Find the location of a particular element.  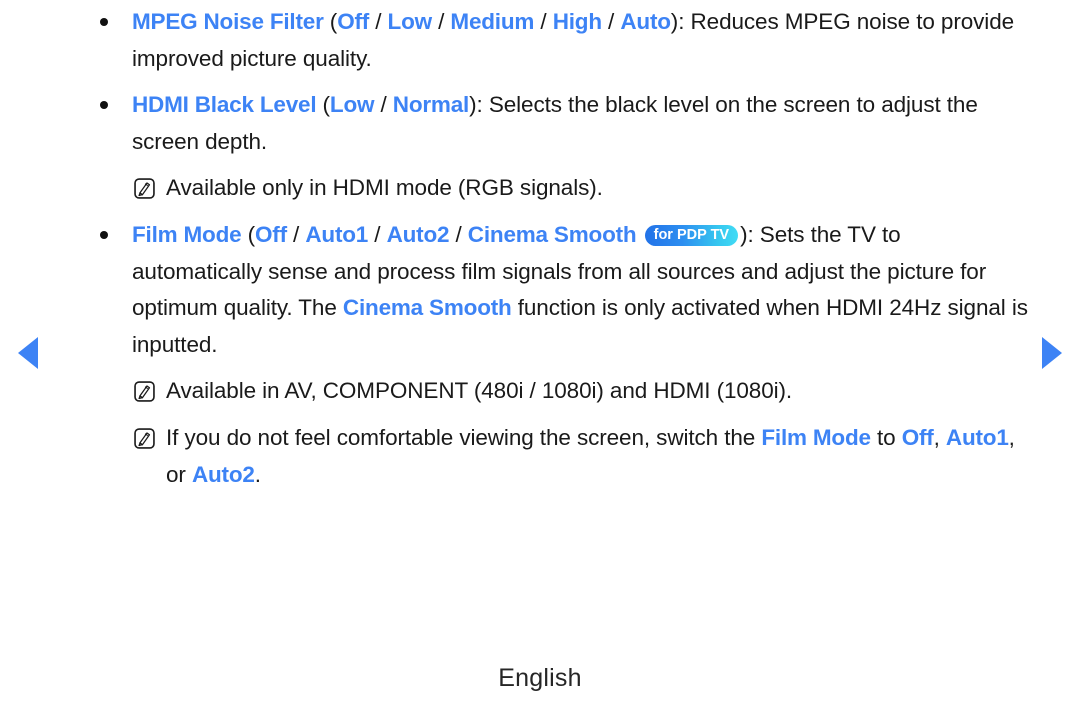

option-mpeg-medium: Medium is located at coordinates (492, 21).